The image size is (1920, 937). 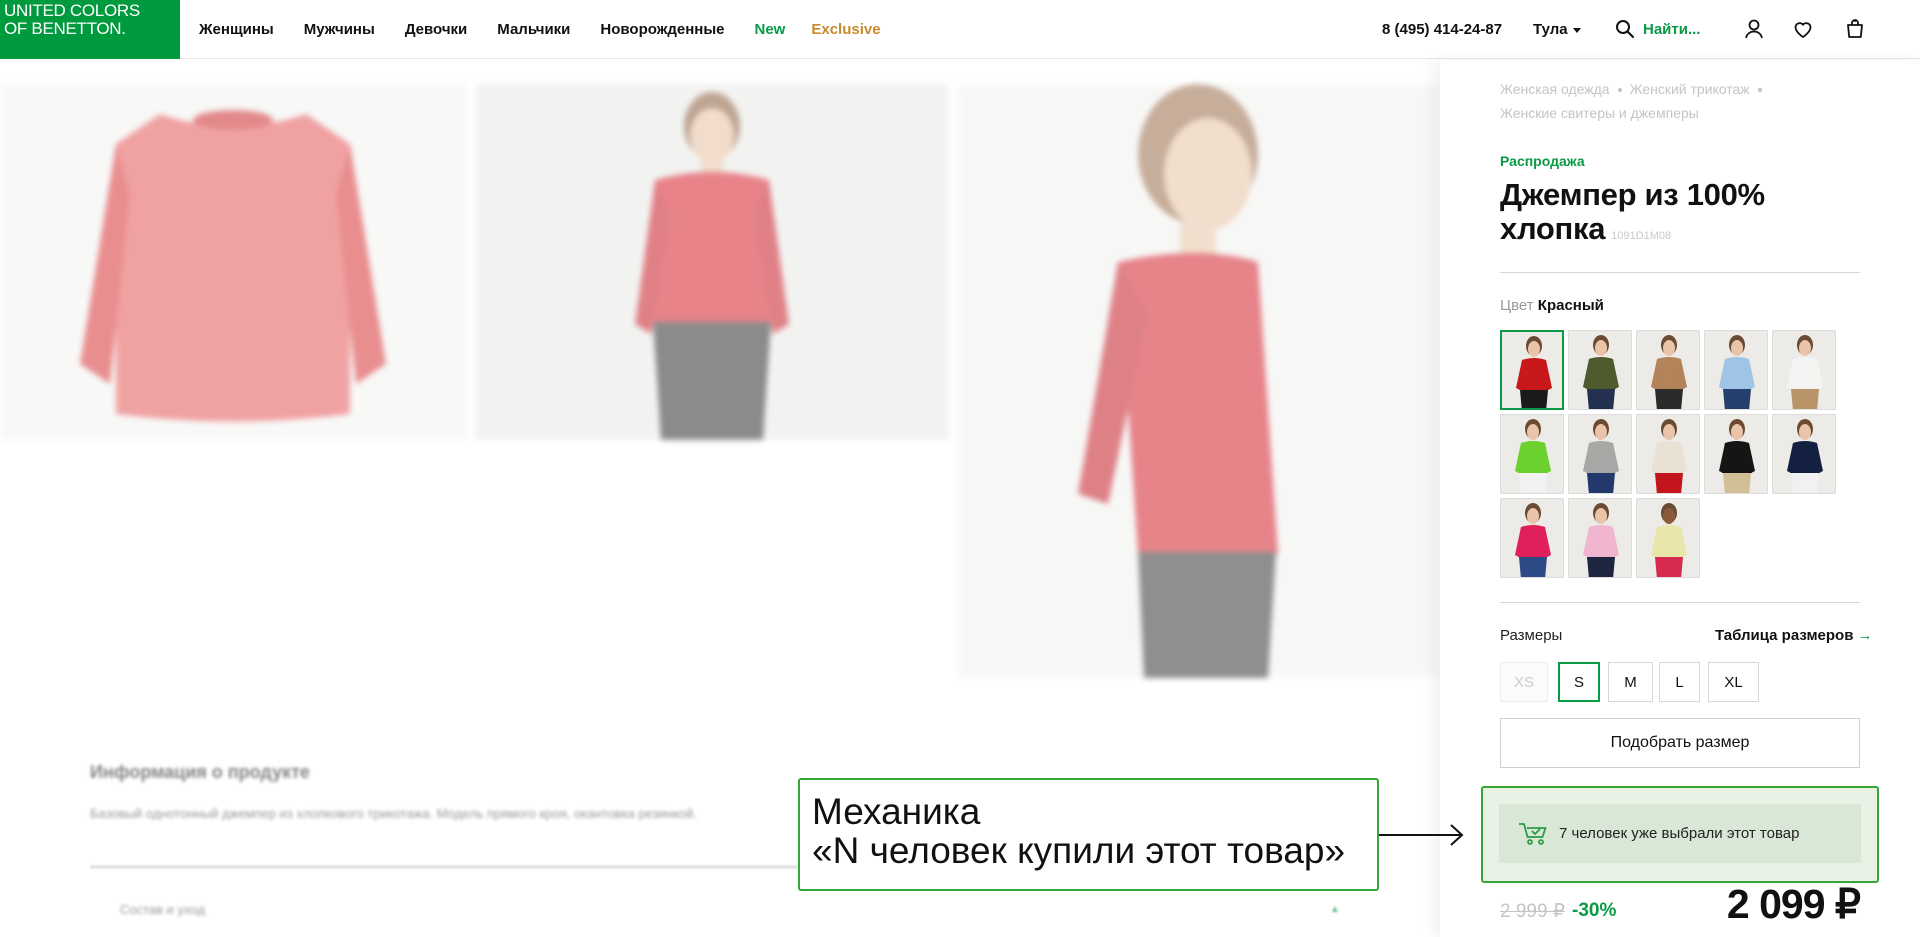 What do you see at coordinates (1733, 682) in the screenshot?
I see `size-option-xl: XL` at bounding box center [1733, 682].